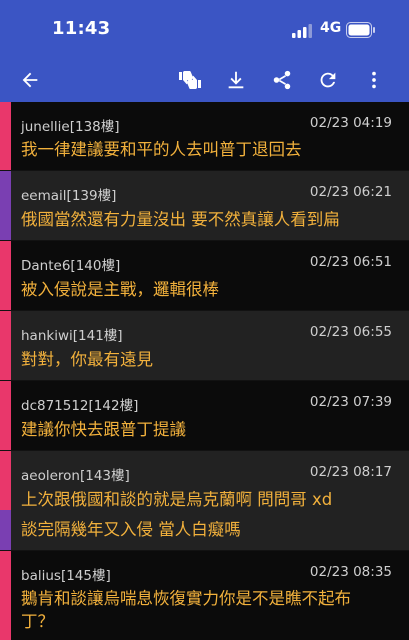 The image size is (409, 640). I want to click on back-arrow-icon, so click(30, 80).